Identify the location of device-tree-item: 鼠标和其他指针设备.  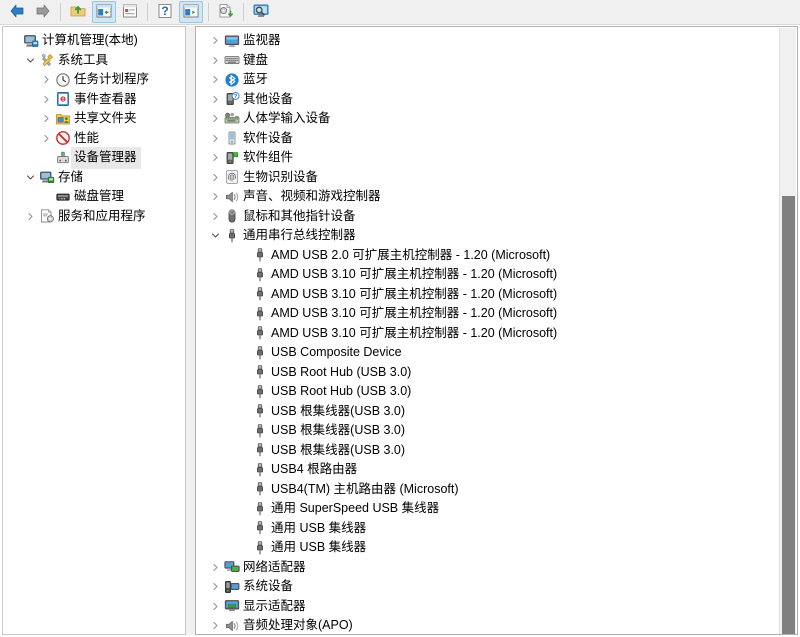
(487, 217).